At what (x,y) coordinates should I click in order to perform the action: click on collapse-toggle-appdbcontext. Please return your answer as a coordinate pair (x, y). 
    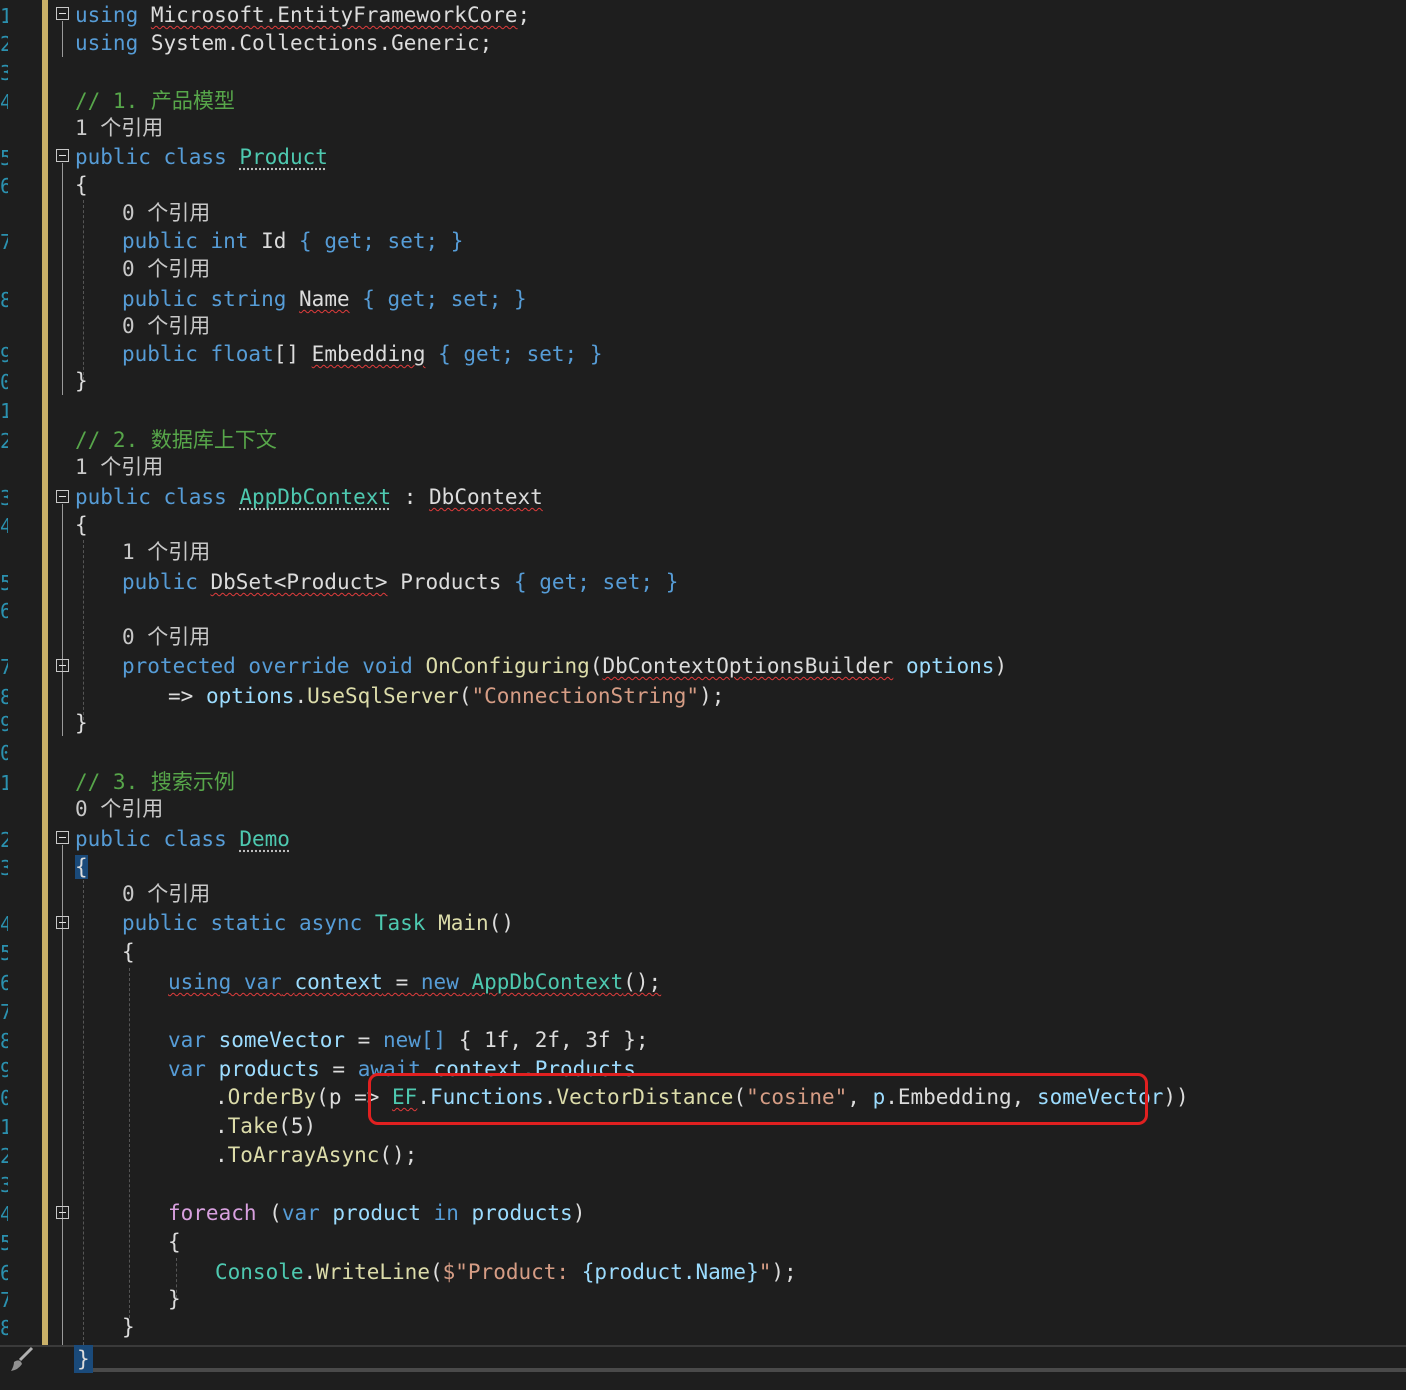
    Looking at the image, I should click on (62, 496).